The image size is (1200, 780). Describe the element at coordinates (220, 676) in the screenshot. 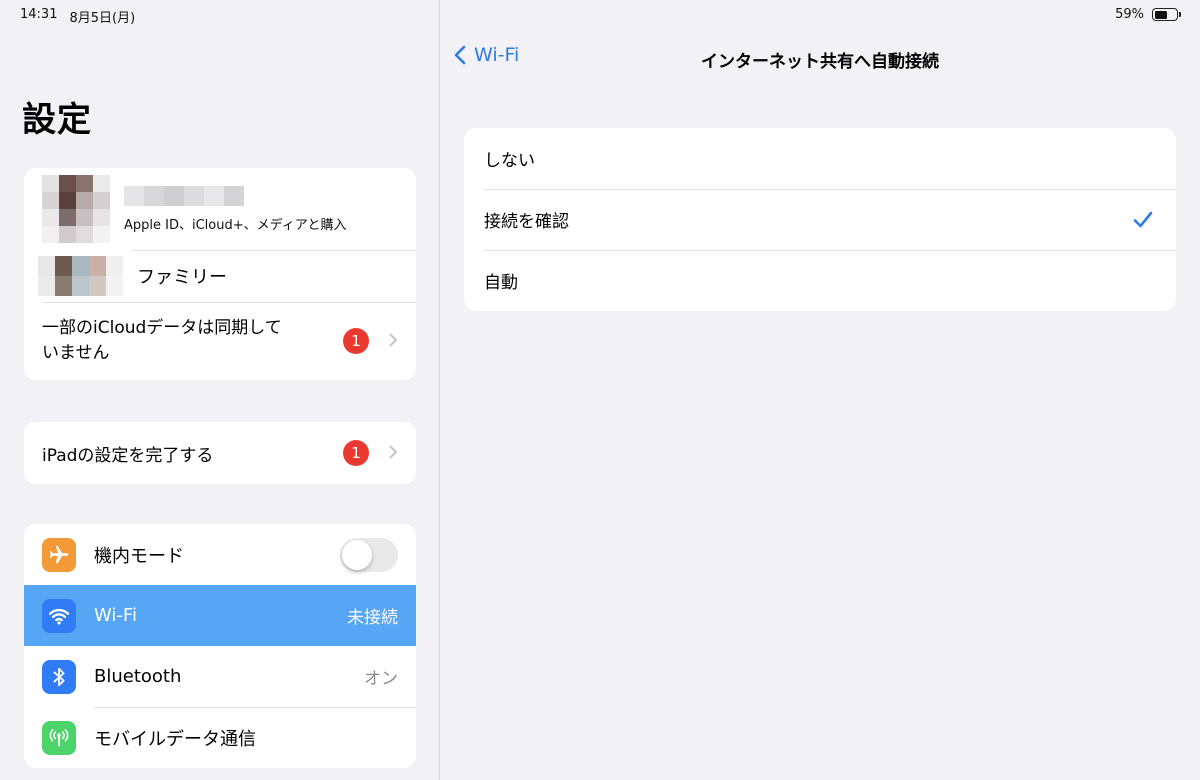

I see `sidebar-item-bluetooth: Bluetooth オン` at that location.